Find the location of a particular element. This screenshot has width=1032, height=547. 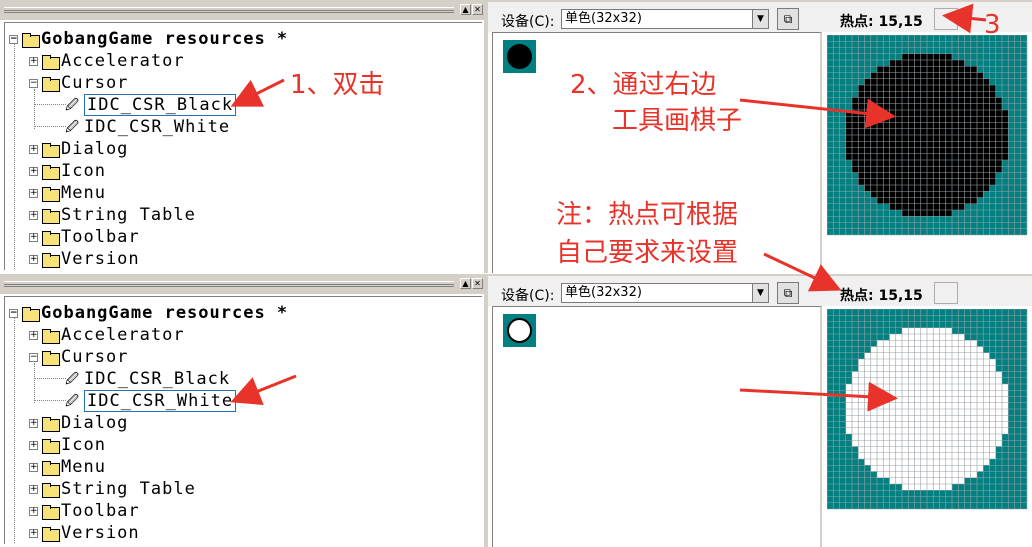

tree-item-label: Menu is located at coordinates (83, 467).